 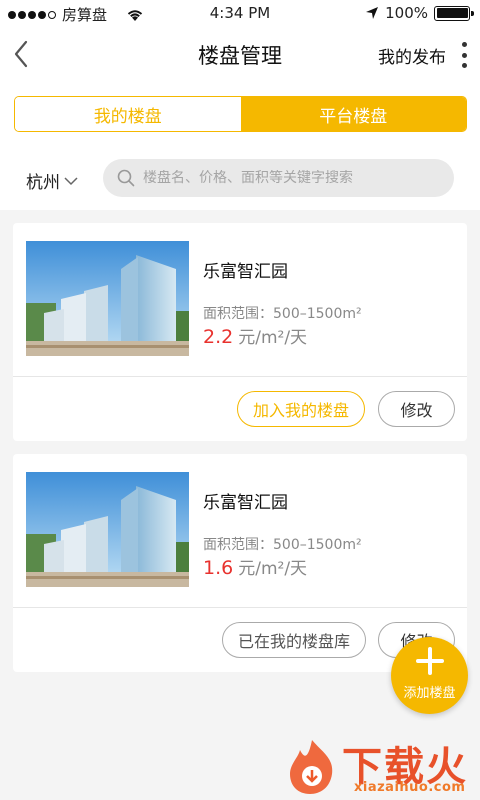 What do you see at coordinates (294, 640) in the screenshot?
I see `already-added-button: 已在我的楼盘库` at bounding box center [294, 640].